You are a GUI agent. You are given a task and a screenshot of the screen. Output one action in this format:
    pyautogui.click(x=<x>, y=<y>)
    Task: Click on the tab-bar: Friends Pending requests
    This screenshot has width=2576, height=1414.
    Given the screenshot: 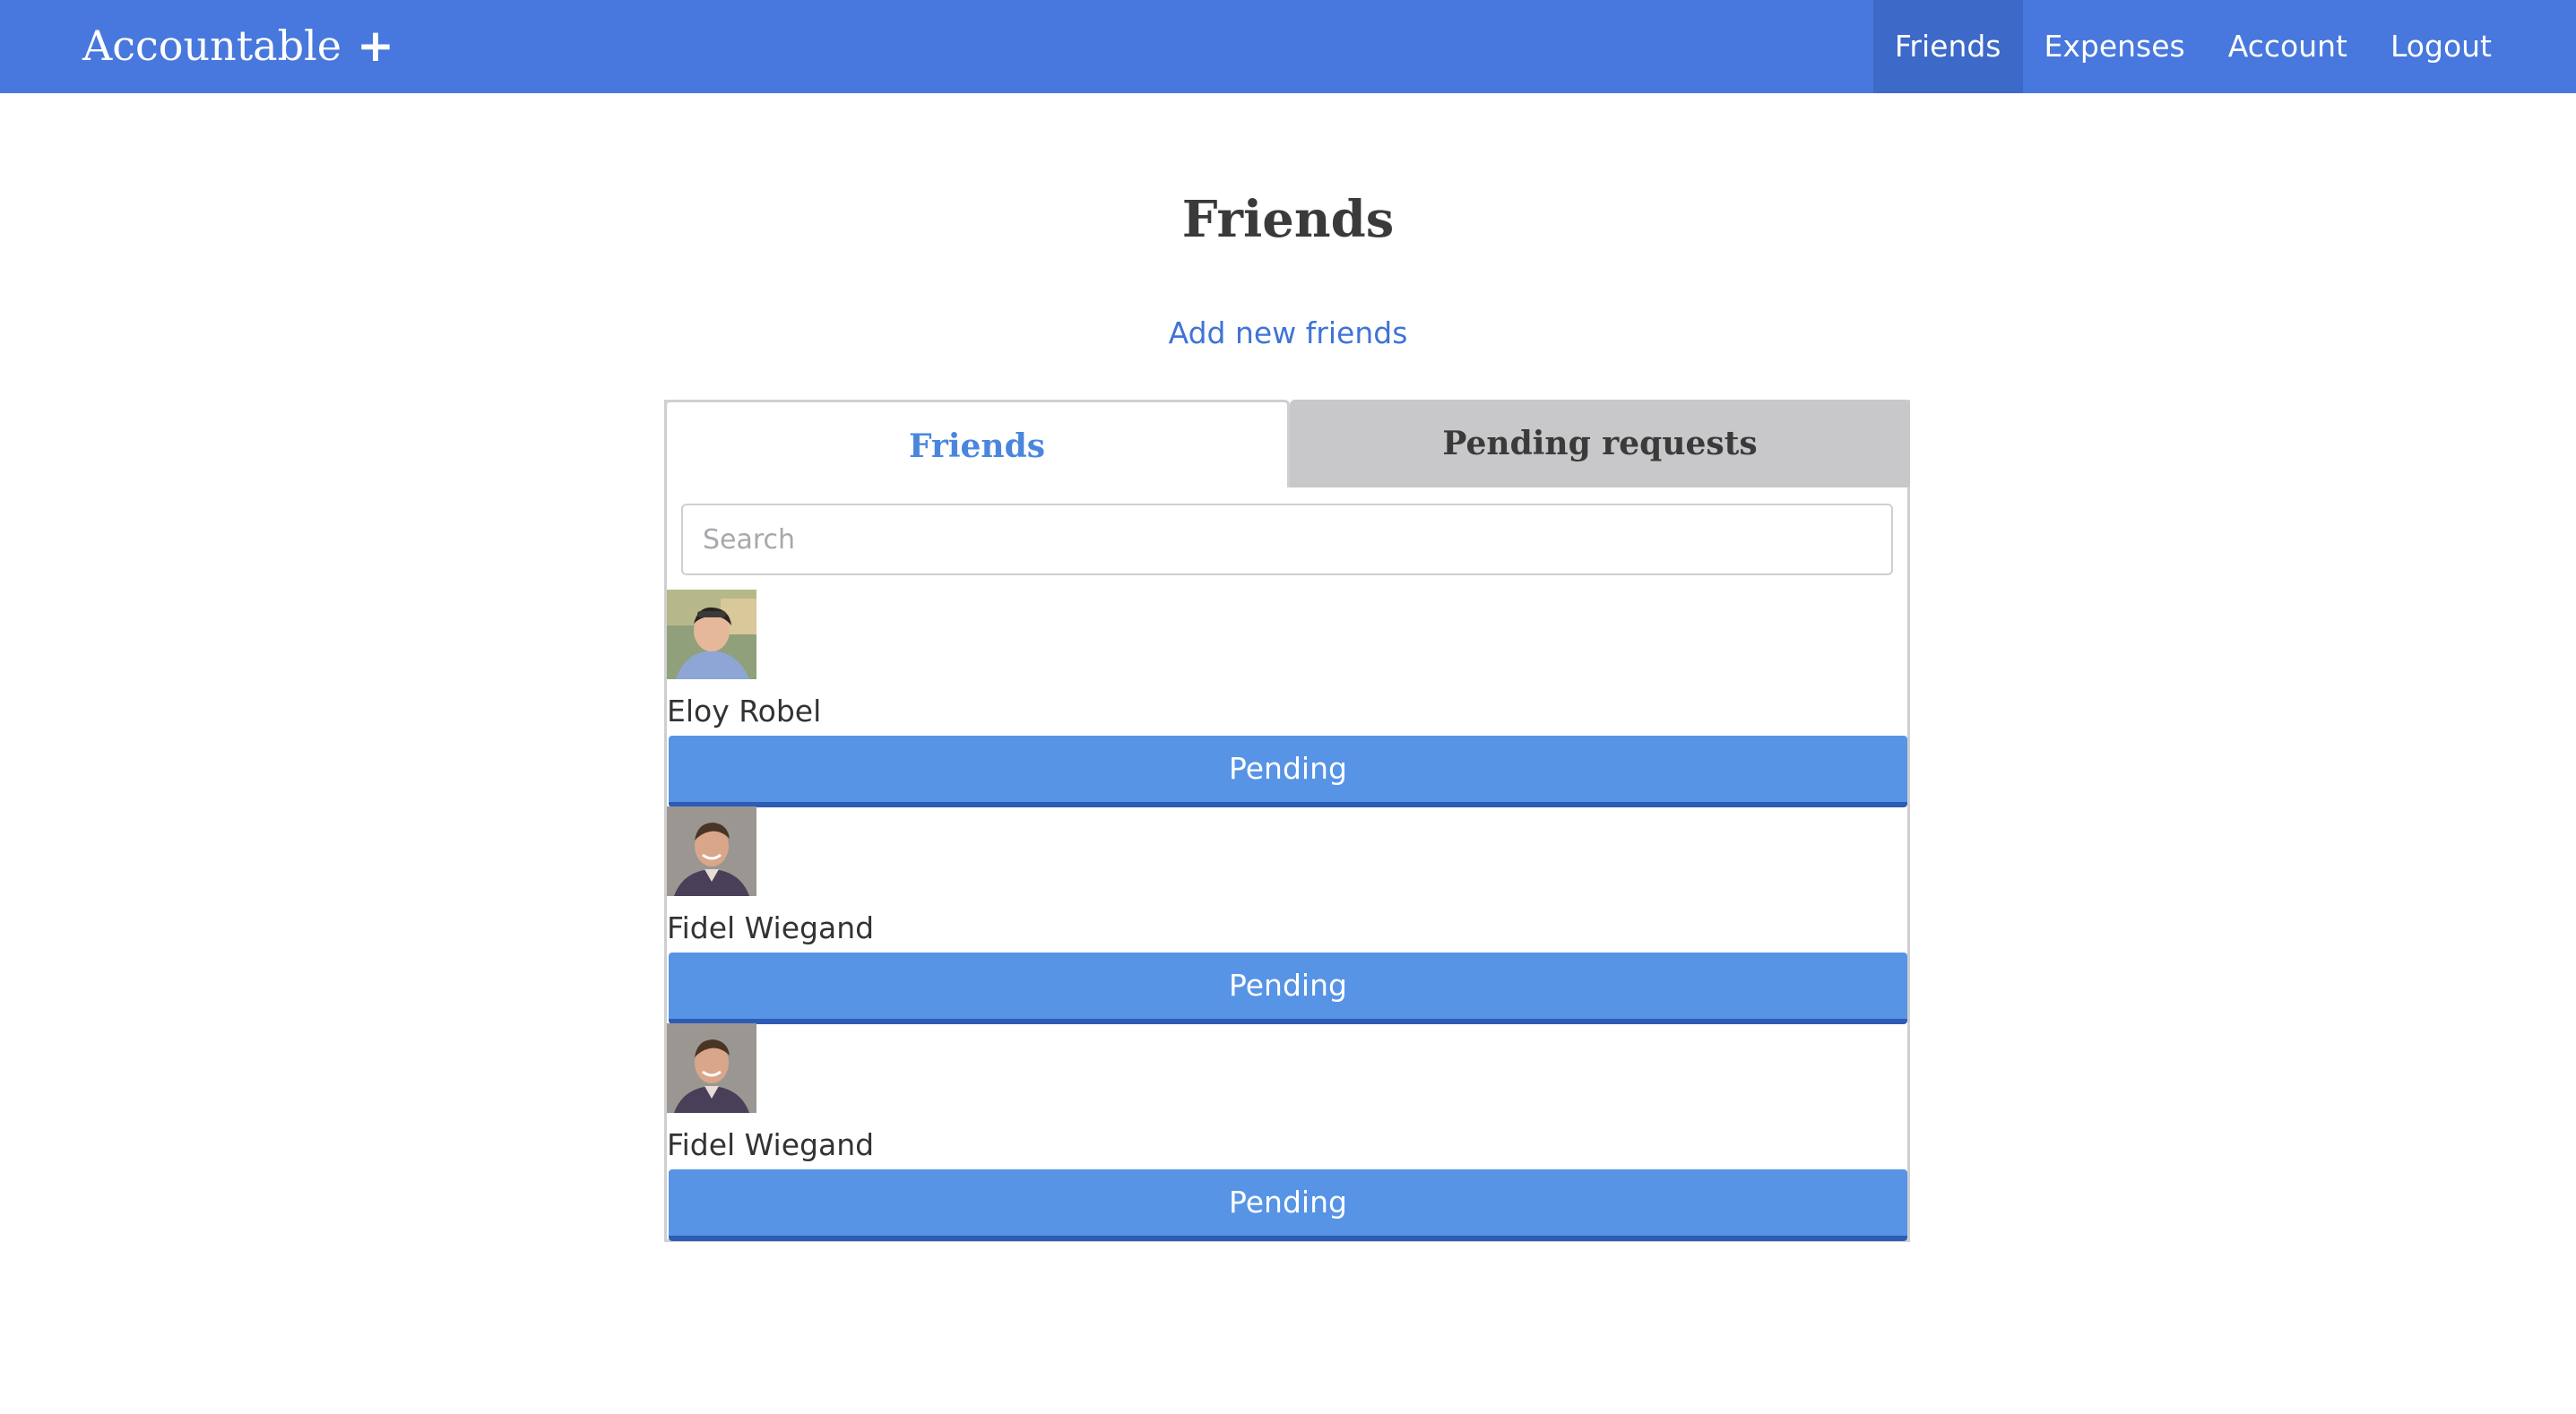 What is the action you would take?
    pyautogui.click(x=1287, y=443)
    